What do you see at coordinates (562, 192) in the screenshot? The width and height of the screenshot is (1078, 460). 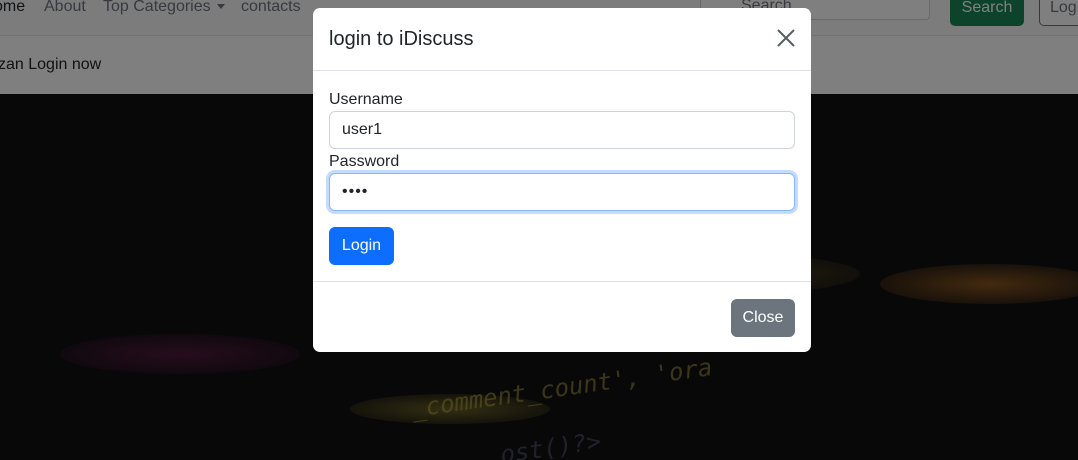 I see `password-field` at bounding box center [562, 192].